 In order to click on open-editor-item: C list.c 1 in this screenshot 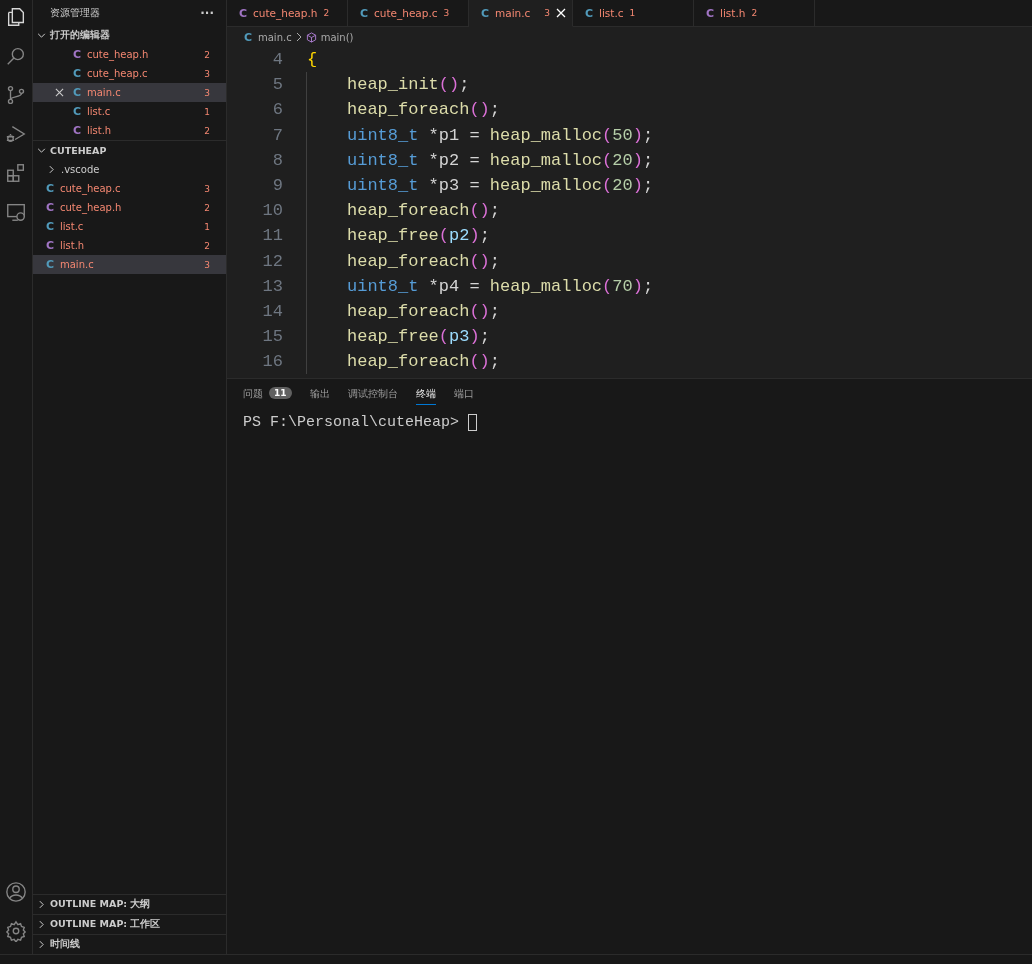, I will do `click(129, 111)`.